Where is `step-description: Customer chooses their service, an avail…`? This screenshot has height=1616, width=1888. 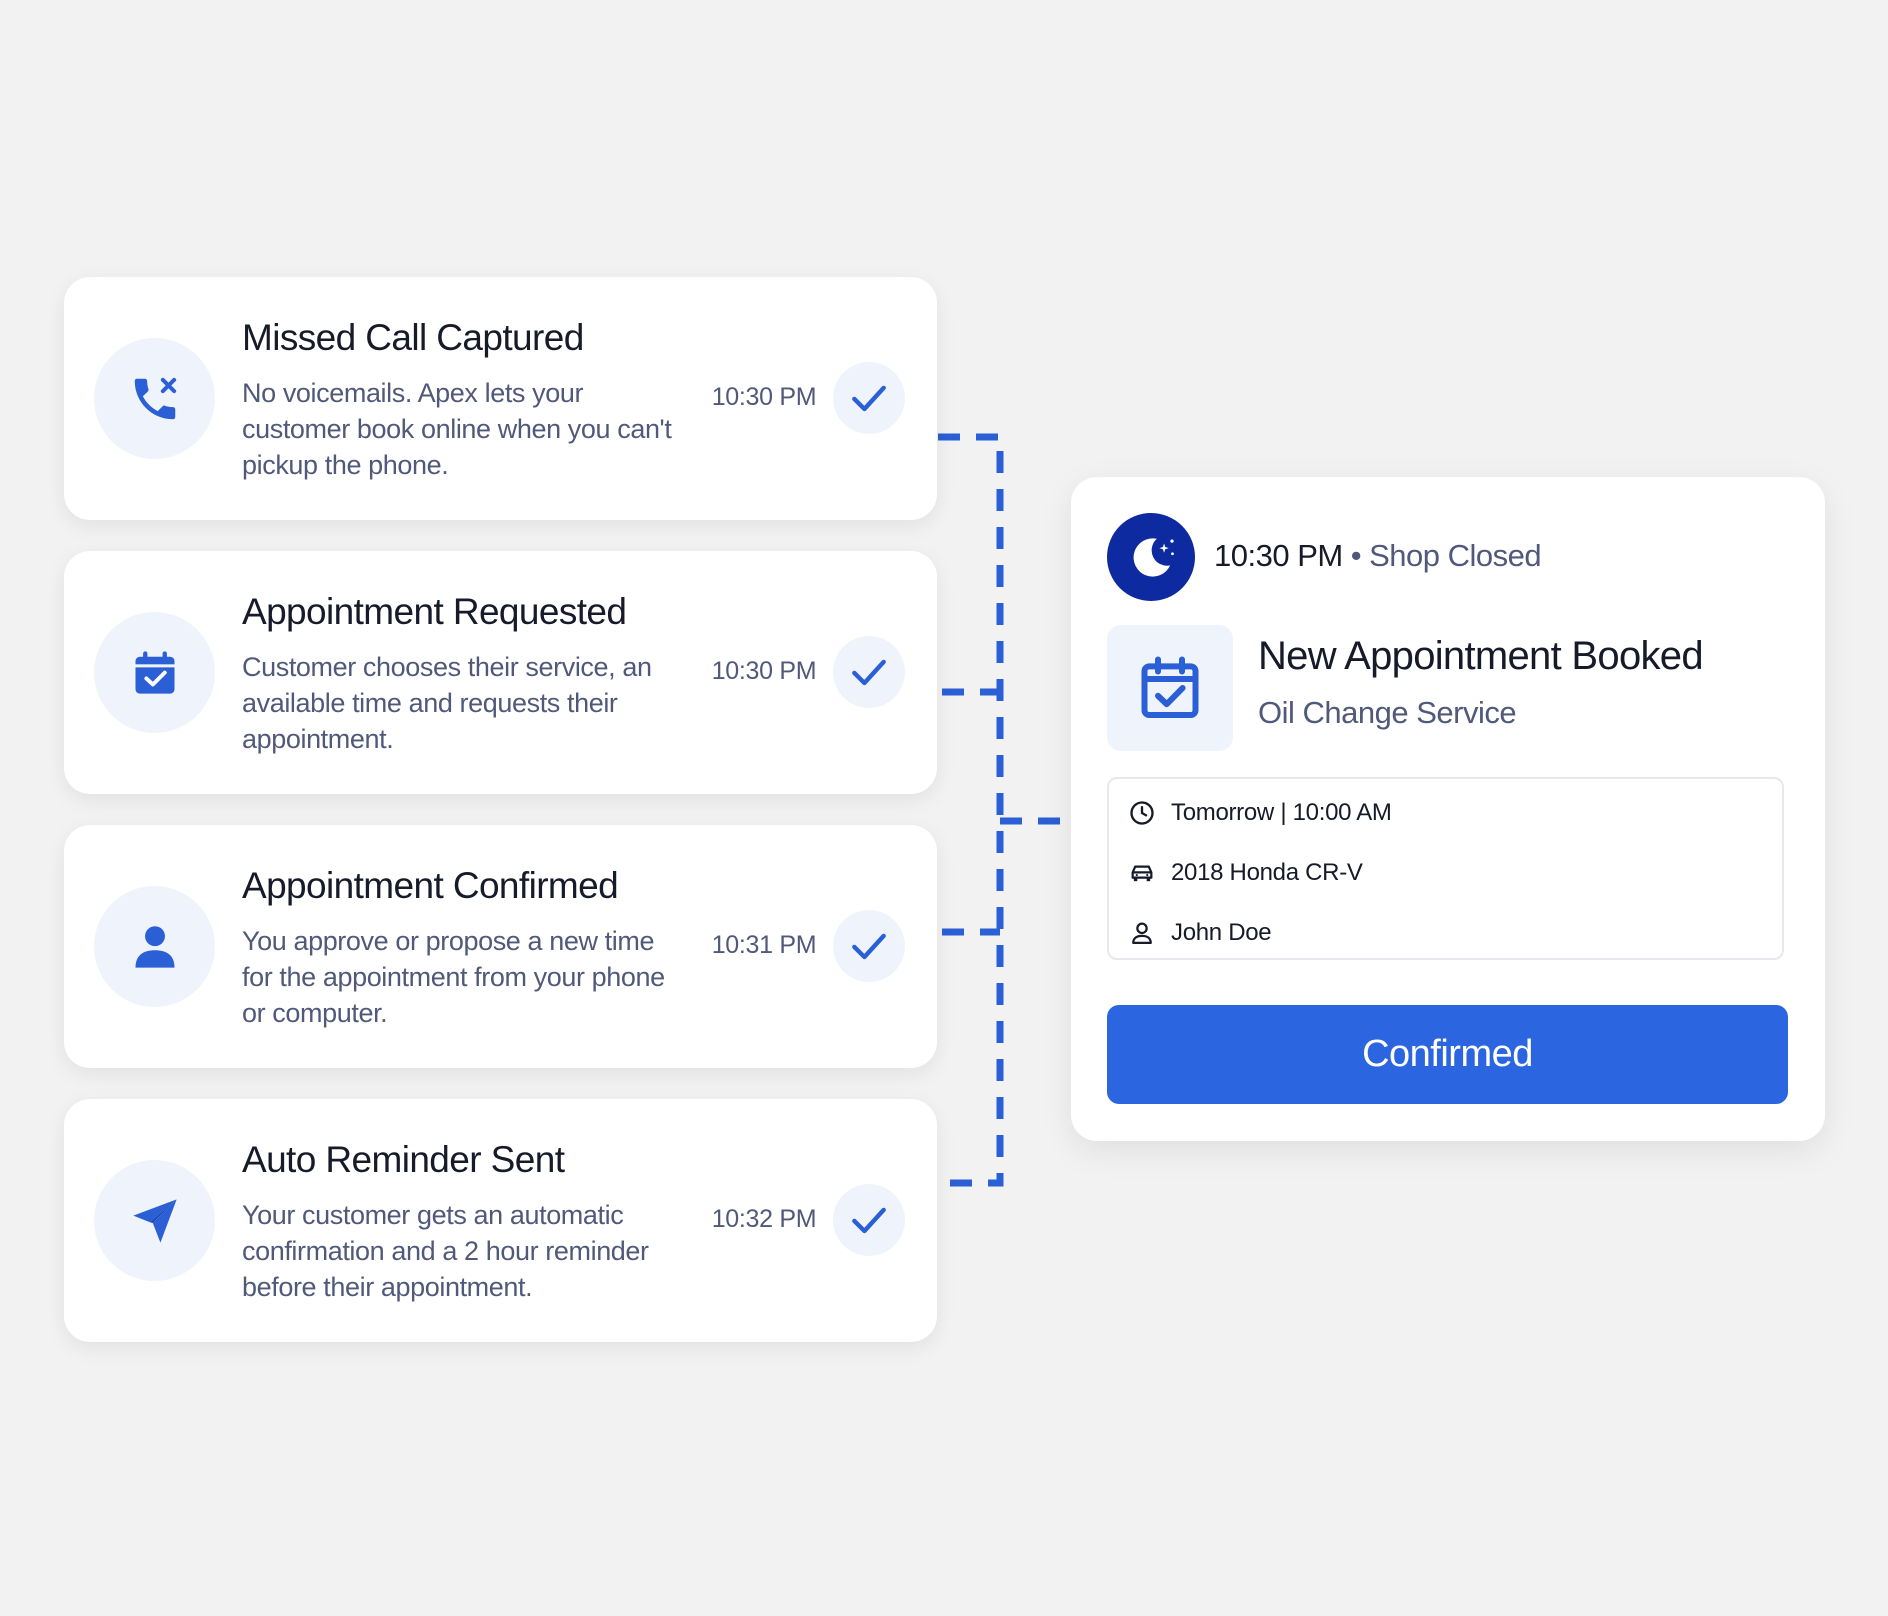 step-description: Customer chooses their service, an avail… is located at coordinates (447, 703).